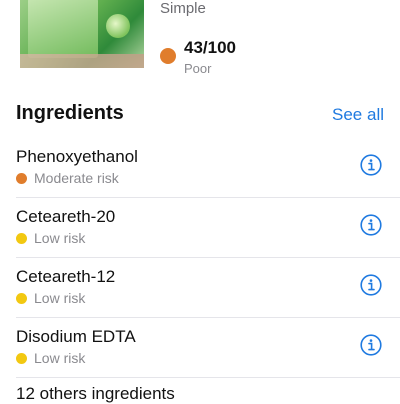 This screenshot has height=404, width=400. Describe the element at coordinates (82, 61) in the screenshot. I see `hand-graphic` at that location.